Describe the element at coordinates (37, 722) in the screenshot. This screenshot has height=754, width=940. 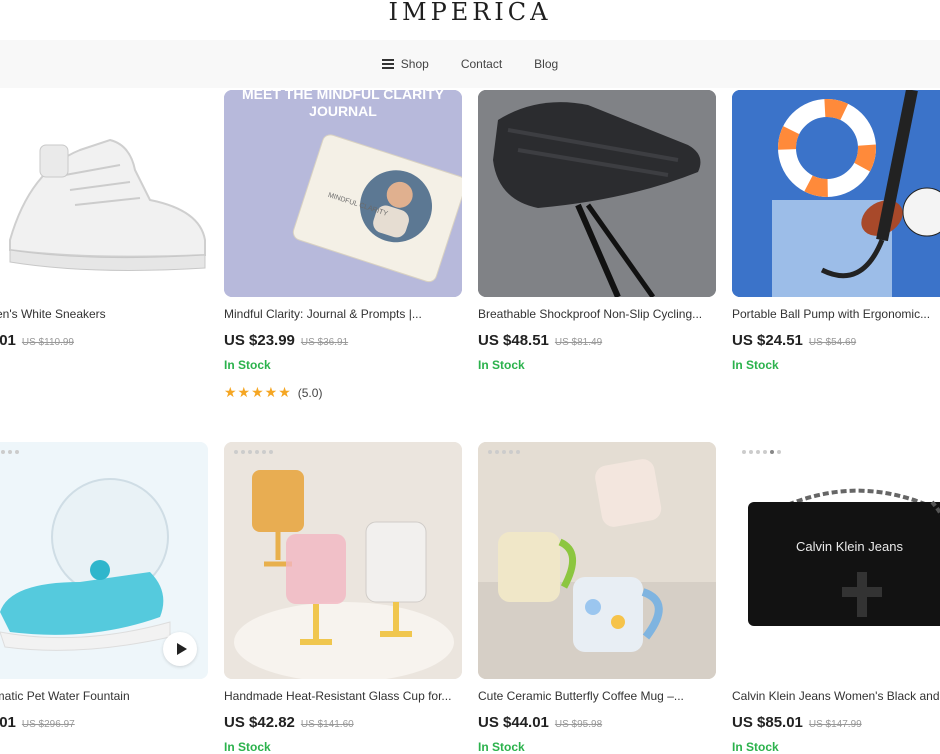
I see `product-price: $47.01US $296.97` at that location.